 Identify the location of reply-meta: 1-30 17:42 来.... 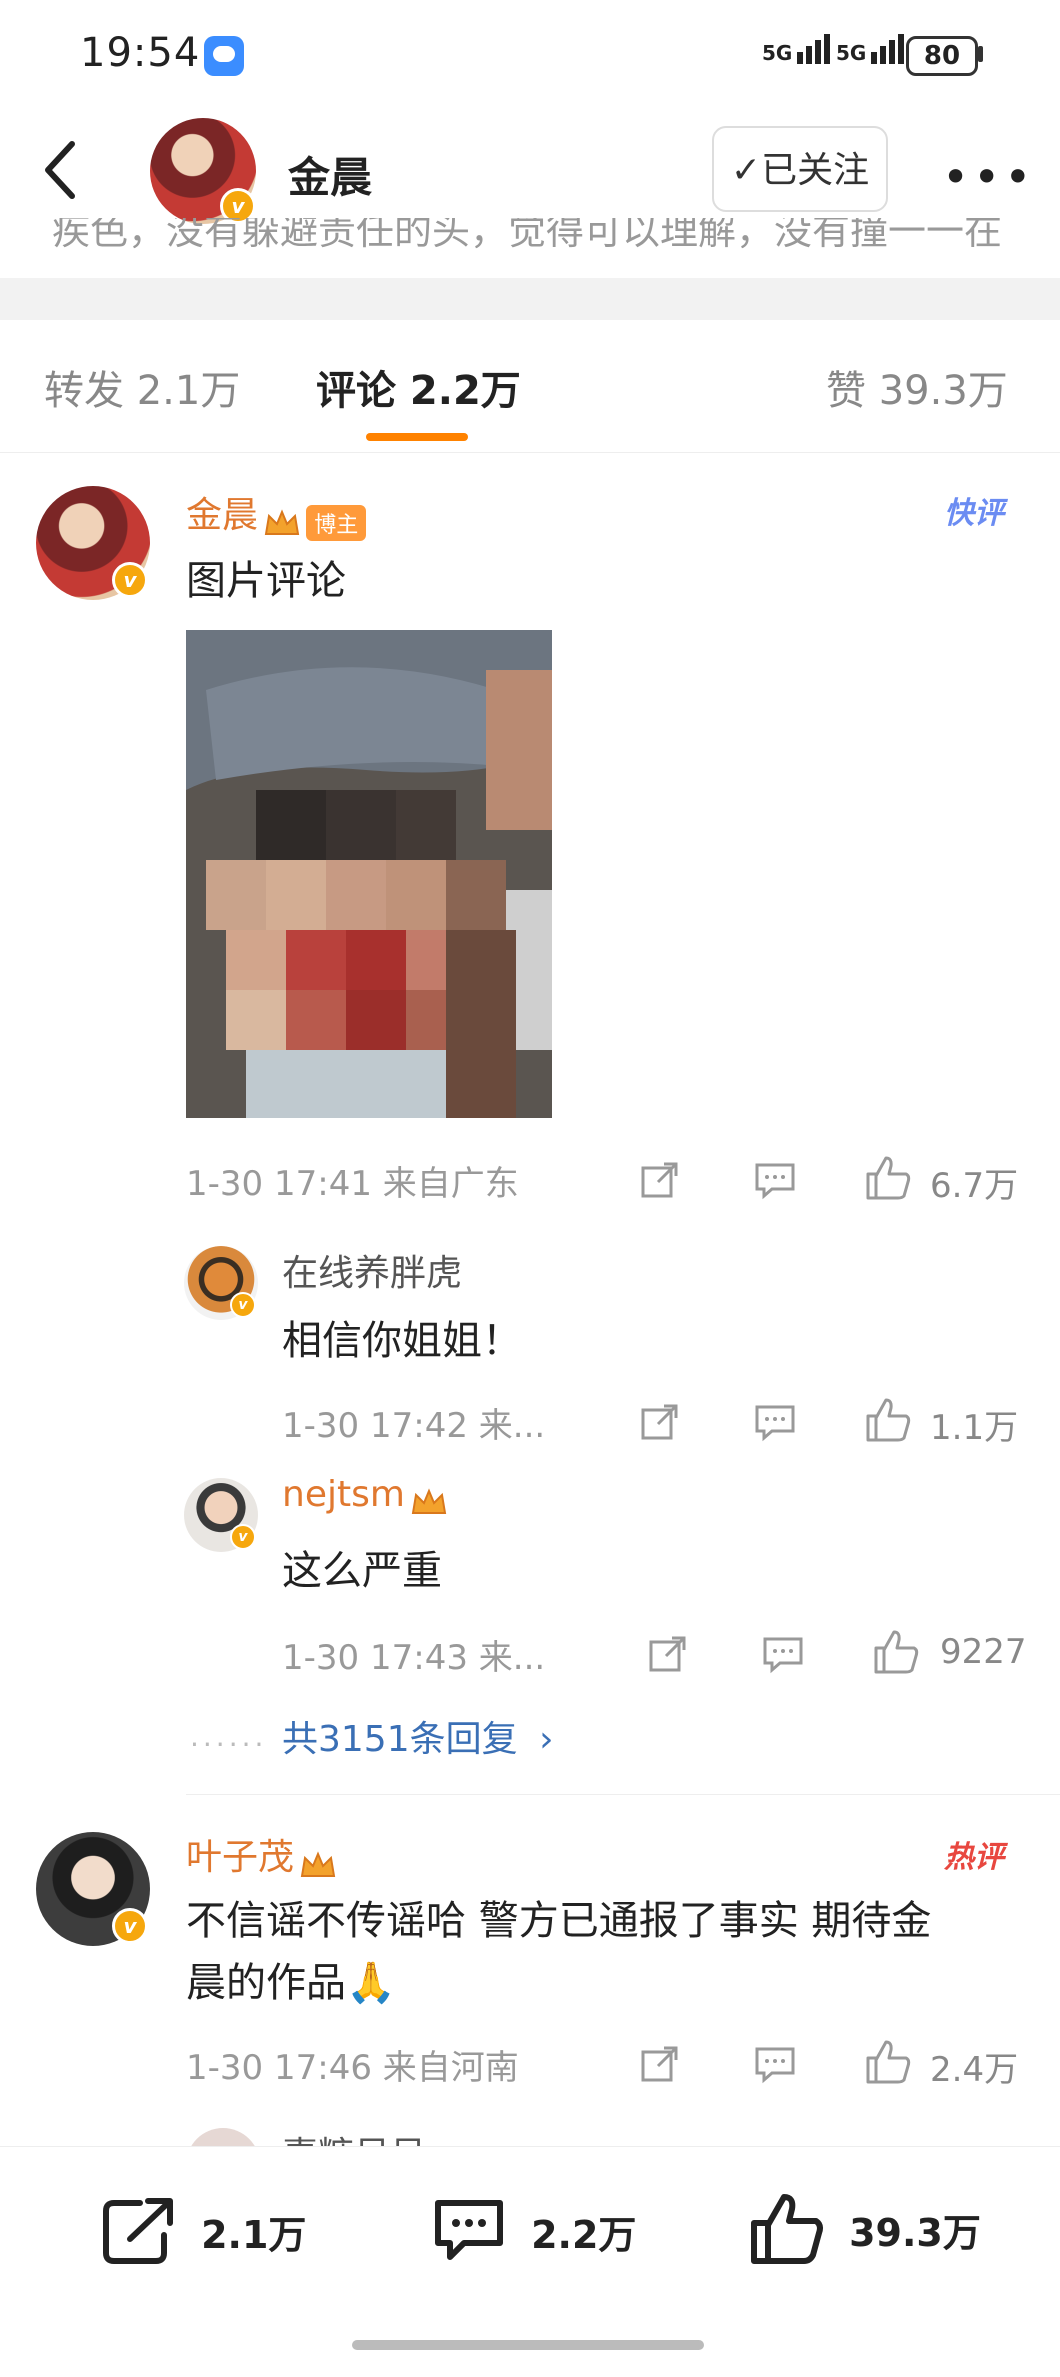
(414, 1426).